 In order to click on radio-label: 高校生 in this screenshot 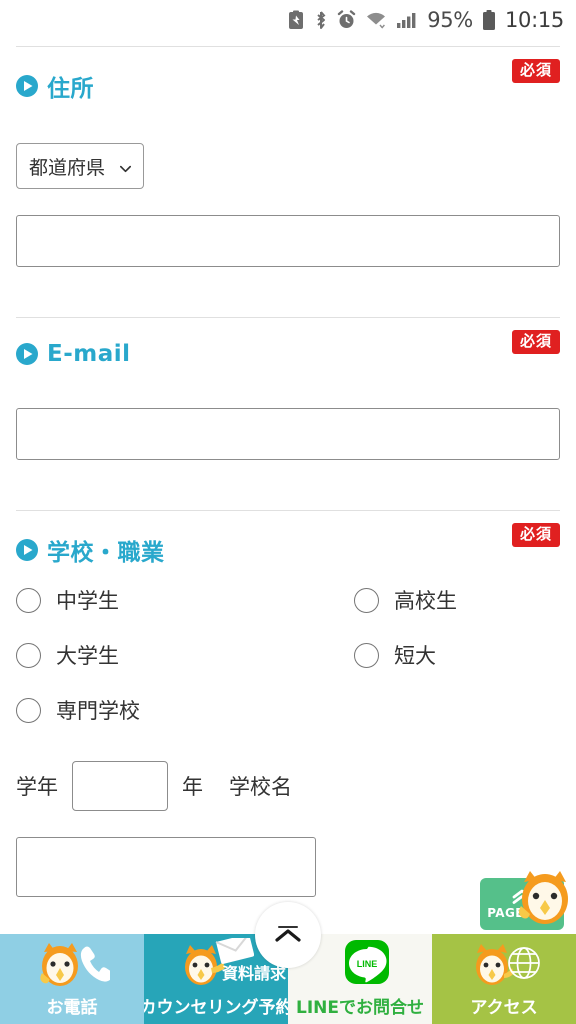, I will do `click(425, 601)`.